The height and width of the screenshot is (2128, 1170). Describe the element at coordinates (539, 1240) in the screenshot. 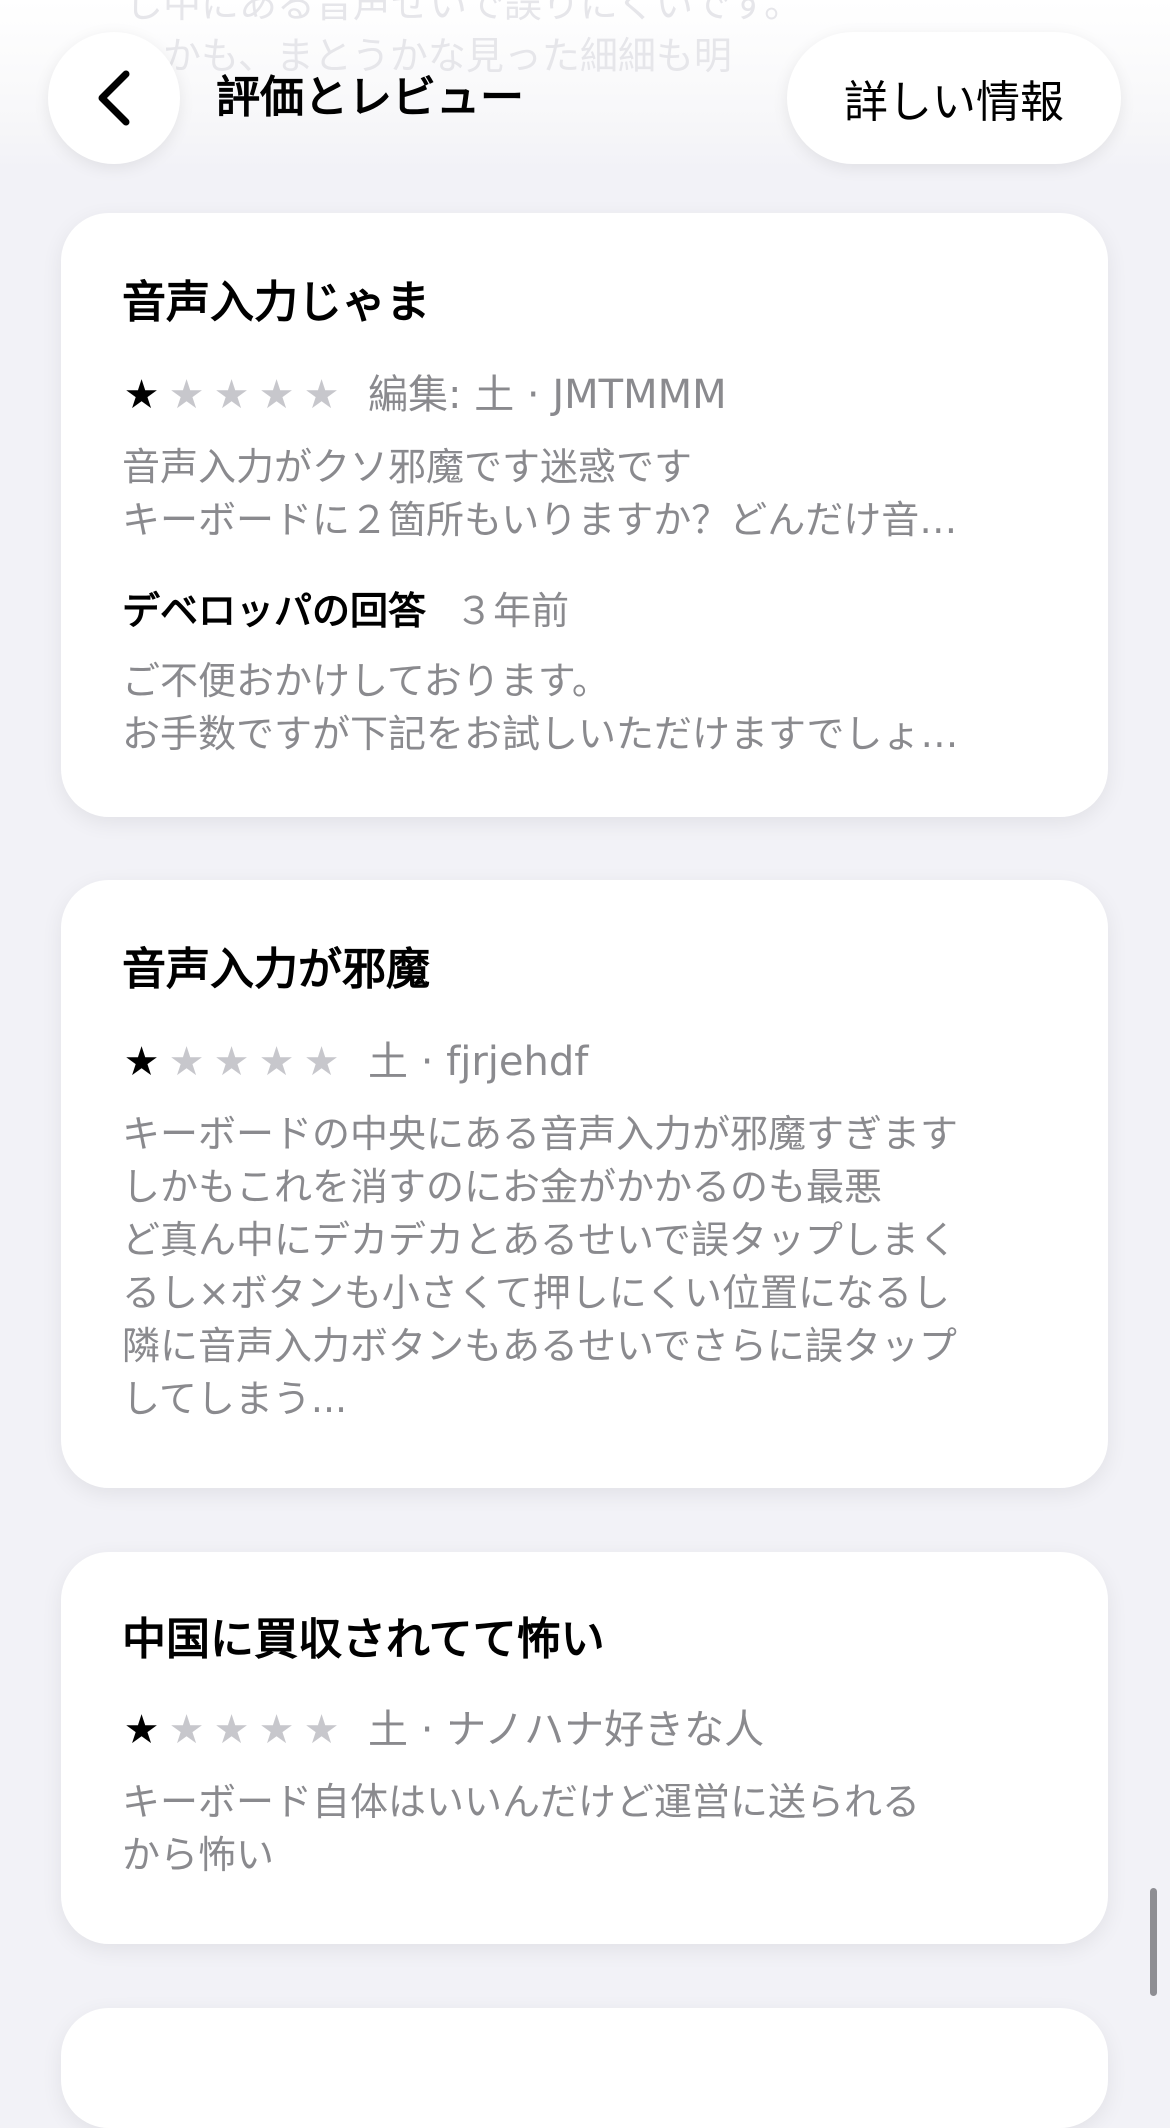

I see `review-body-line: ど真ん中にデカデカとあるせいで誤タップしまく` at that location.